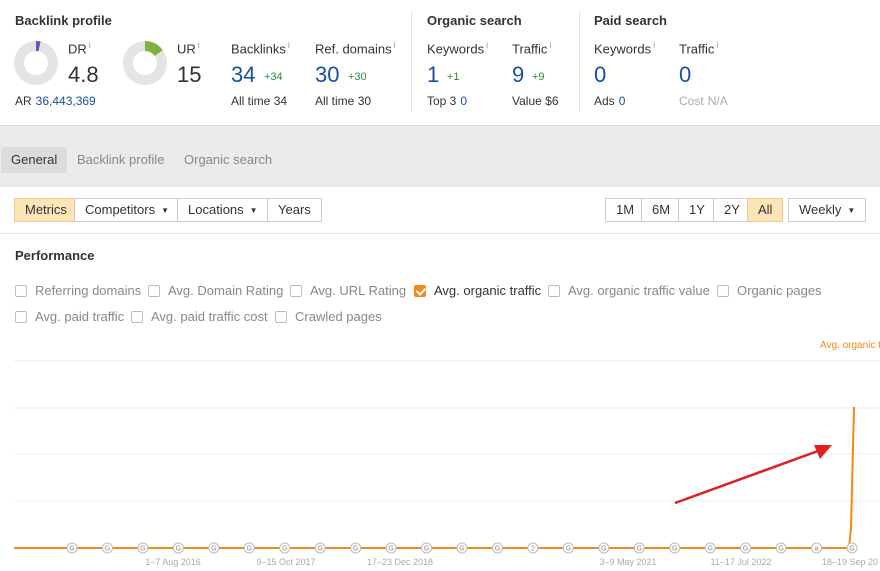  I want to click on x-tick-label: 1–7 Aug 2016, so click(173, 562).